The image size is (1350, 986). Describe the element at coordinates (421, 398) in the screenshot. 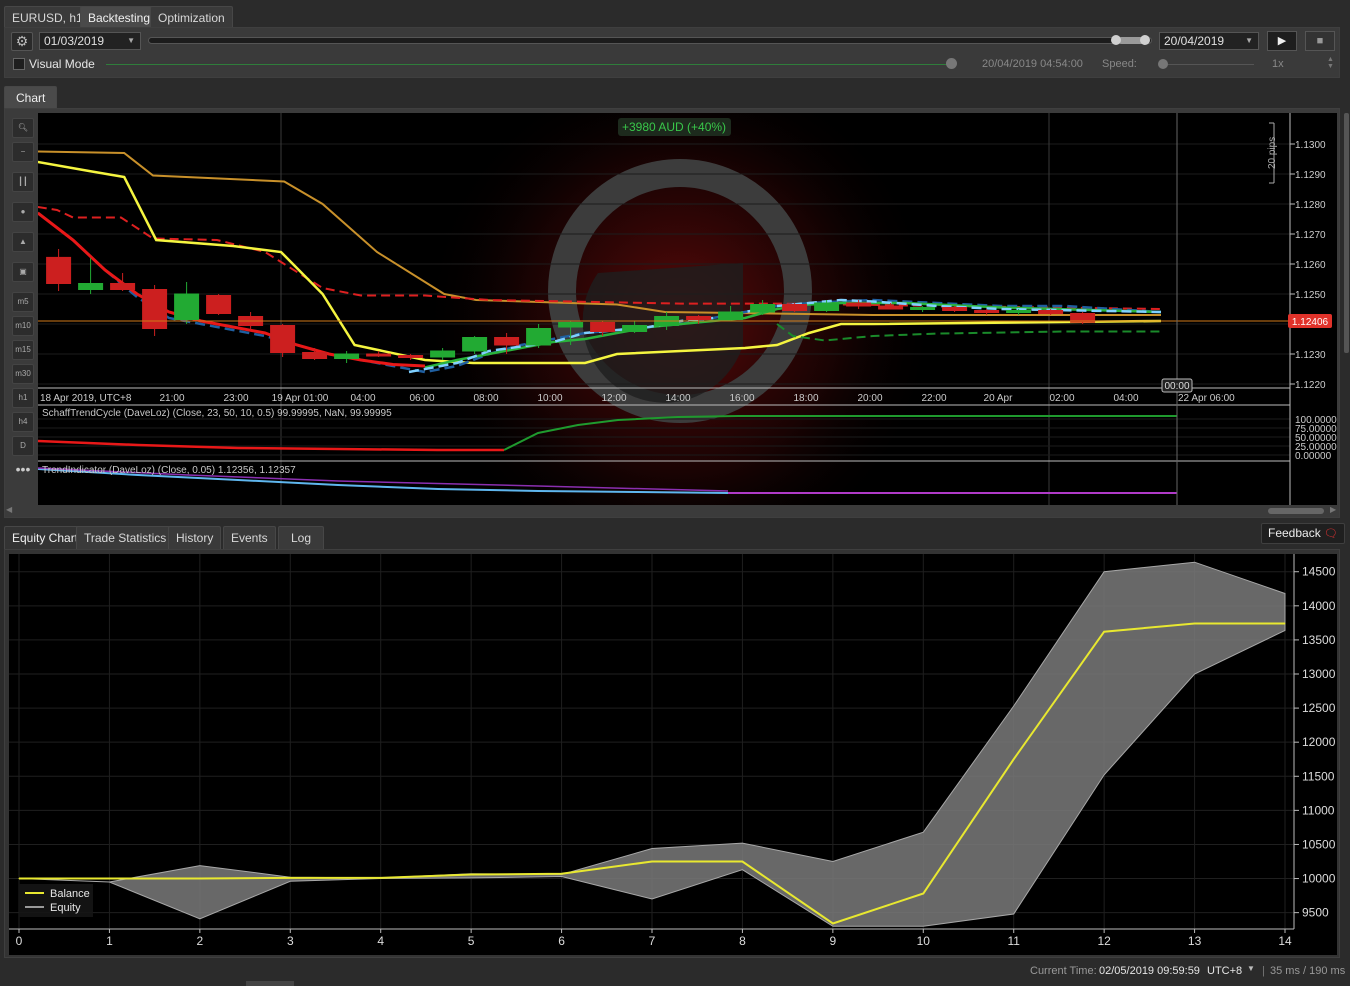

I see `time-tick-label: 06:00` at that location.